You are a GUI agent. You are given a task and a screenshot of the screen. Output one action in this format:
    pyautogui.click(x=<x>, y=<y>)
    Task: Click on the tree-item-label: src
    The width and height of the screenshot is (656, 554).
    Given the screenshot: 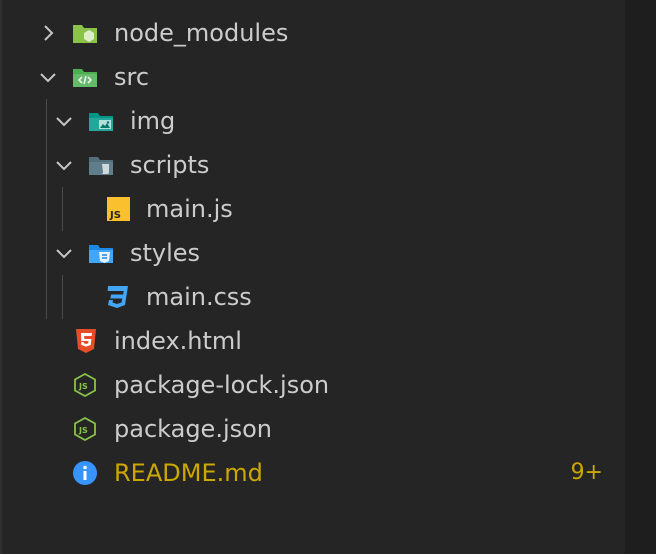 What is the action you would take?
    pyautogui.click(x=132, y=77)
    